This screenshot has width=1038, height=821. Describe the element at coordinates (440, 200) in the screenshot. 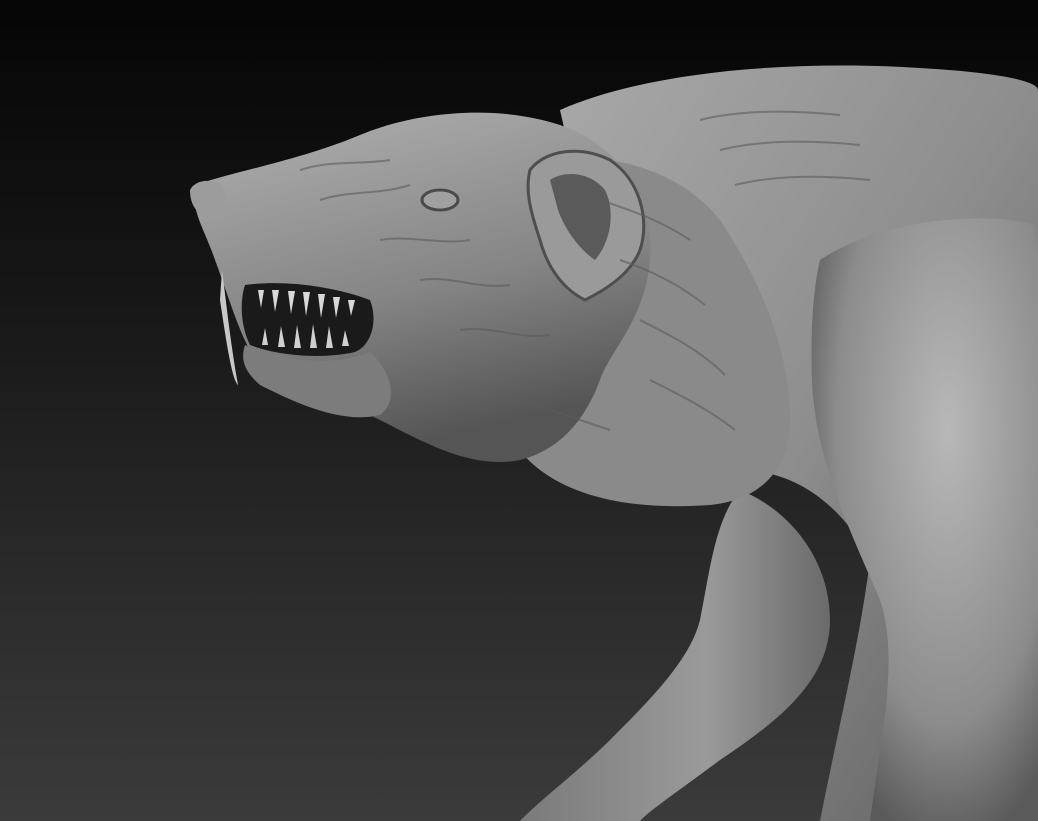

I see `eye` at that location.